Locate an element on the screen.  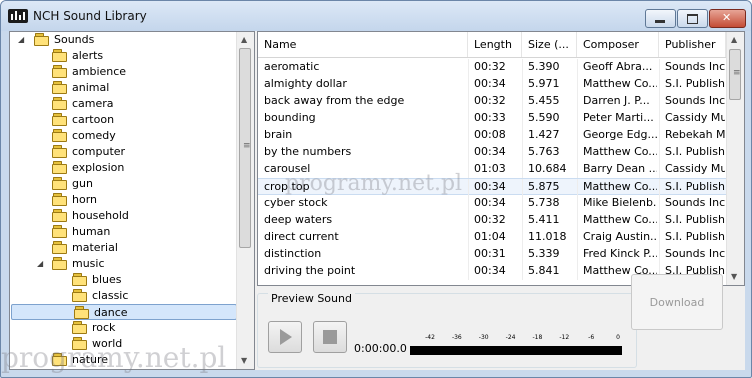
cell-size: 5.455 is located at coordinates (544, 100).